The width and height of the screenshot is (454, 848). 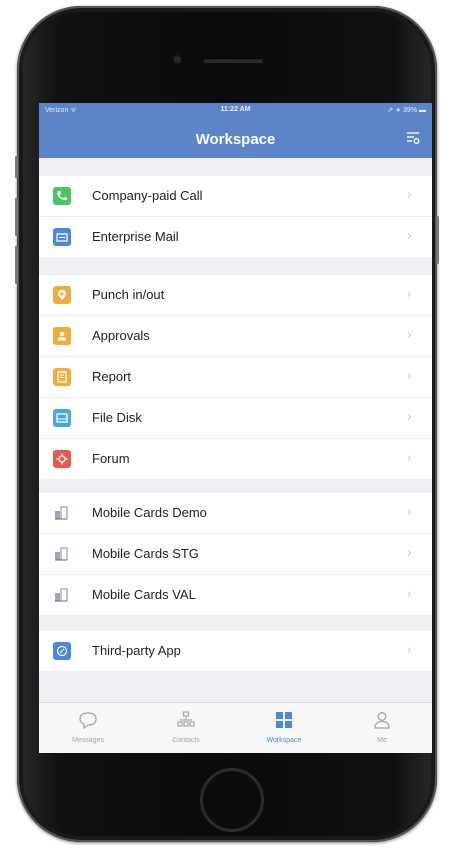 I want to click on list-item-label: Forum, so click(x=111, y=458).